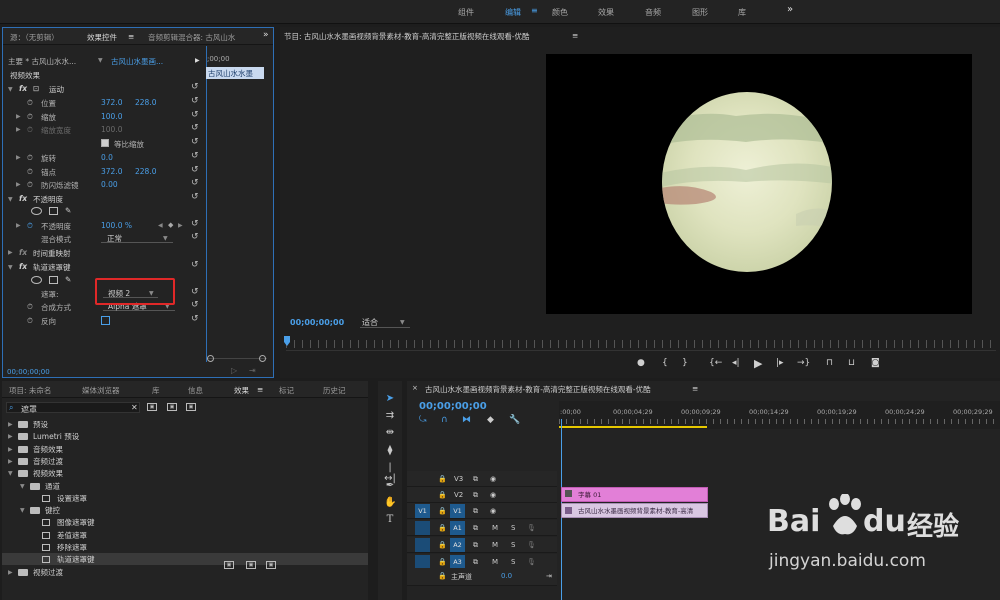 The width and height of the screenshot is (1000, 600). Describe the element at coordinates (185, 559) in the screenshot. I see `effects-tree-row: 轨道遮罩键` at that location.